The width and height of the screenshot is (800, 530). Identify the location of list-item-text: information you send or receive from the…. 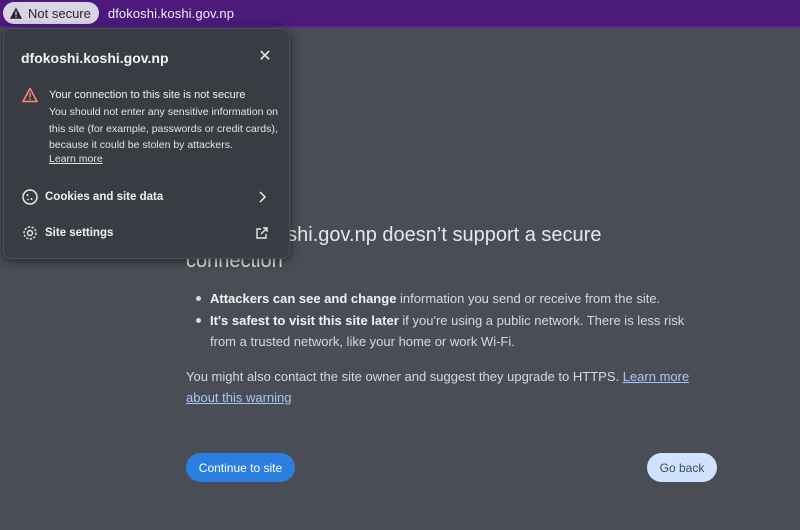
(528, 298).